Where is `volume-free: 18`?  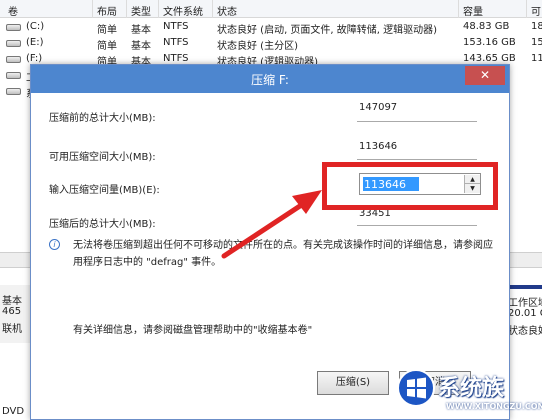
volume-free: 18 is located at coordinates (536, 26).